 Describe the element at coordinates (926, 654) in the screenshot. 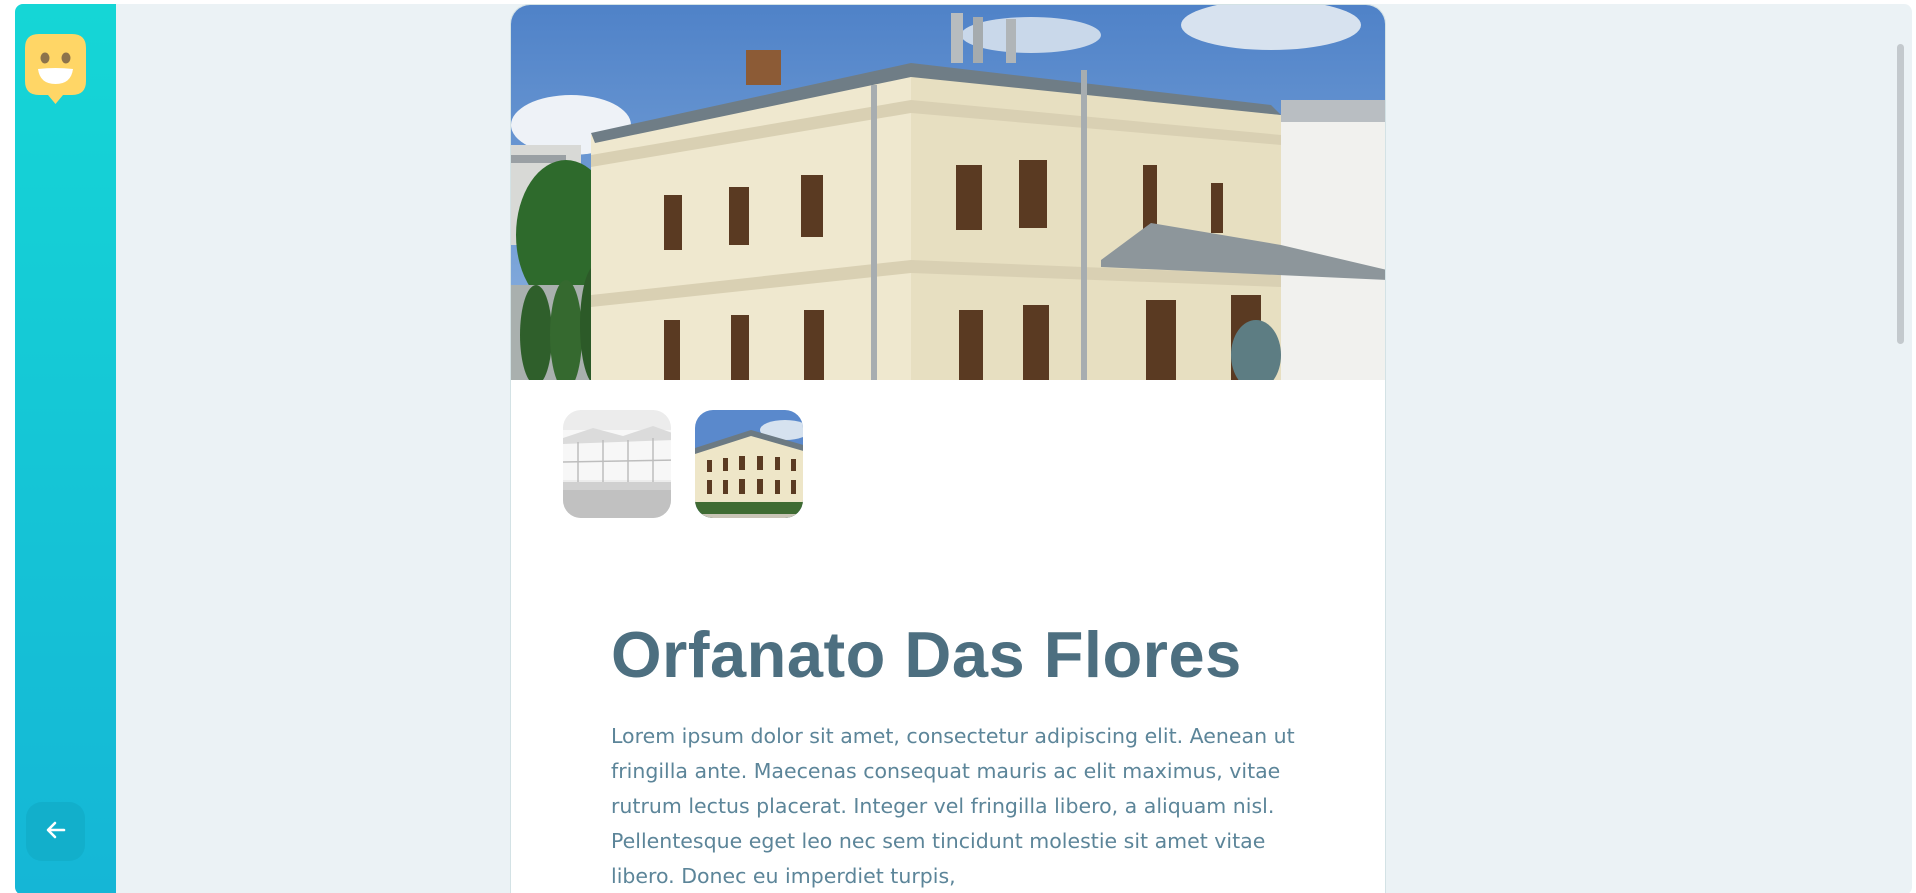

I see `orphanage-name: Orfanato Das Flores` at that location.